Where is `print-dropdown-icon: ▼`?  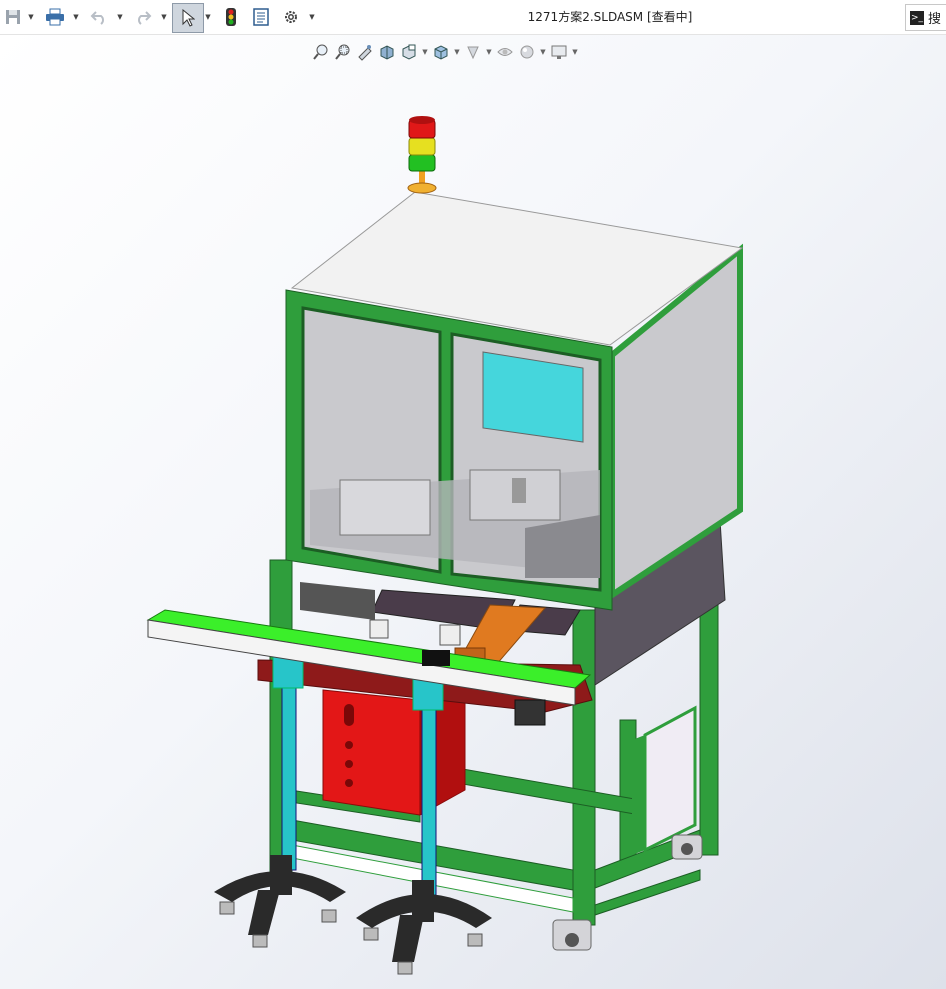
print-dropdown-icon: ▼ is located at coordinates (76, 17).